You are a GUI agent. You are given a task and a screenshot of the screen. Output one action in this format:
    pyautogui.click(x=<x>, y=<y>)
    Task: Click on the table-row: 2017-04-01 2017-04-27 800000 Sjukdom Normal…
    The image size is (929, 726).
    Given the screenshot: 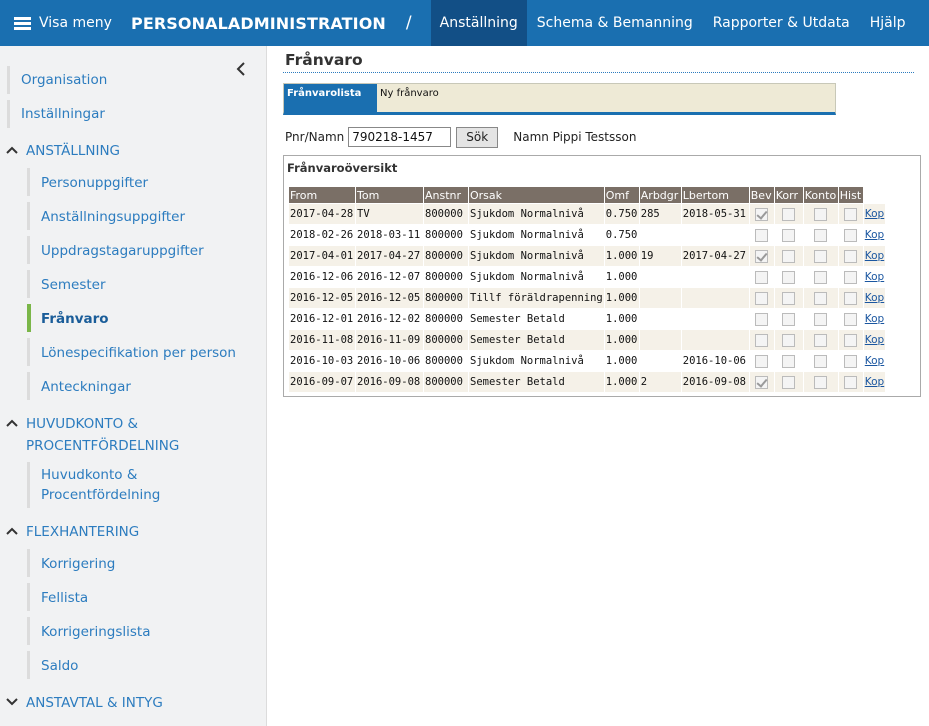 What is the action you would take?
    pyautogui.click(x=587, y=256)
    